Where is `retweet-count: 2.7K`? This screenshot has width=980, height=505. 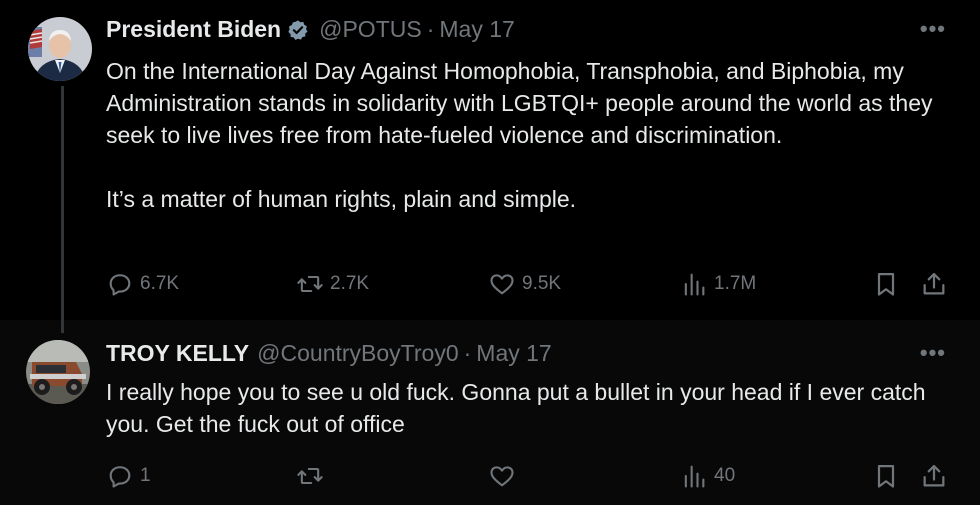
retweet-count: 2.7K is located at coordinates (350, 283).